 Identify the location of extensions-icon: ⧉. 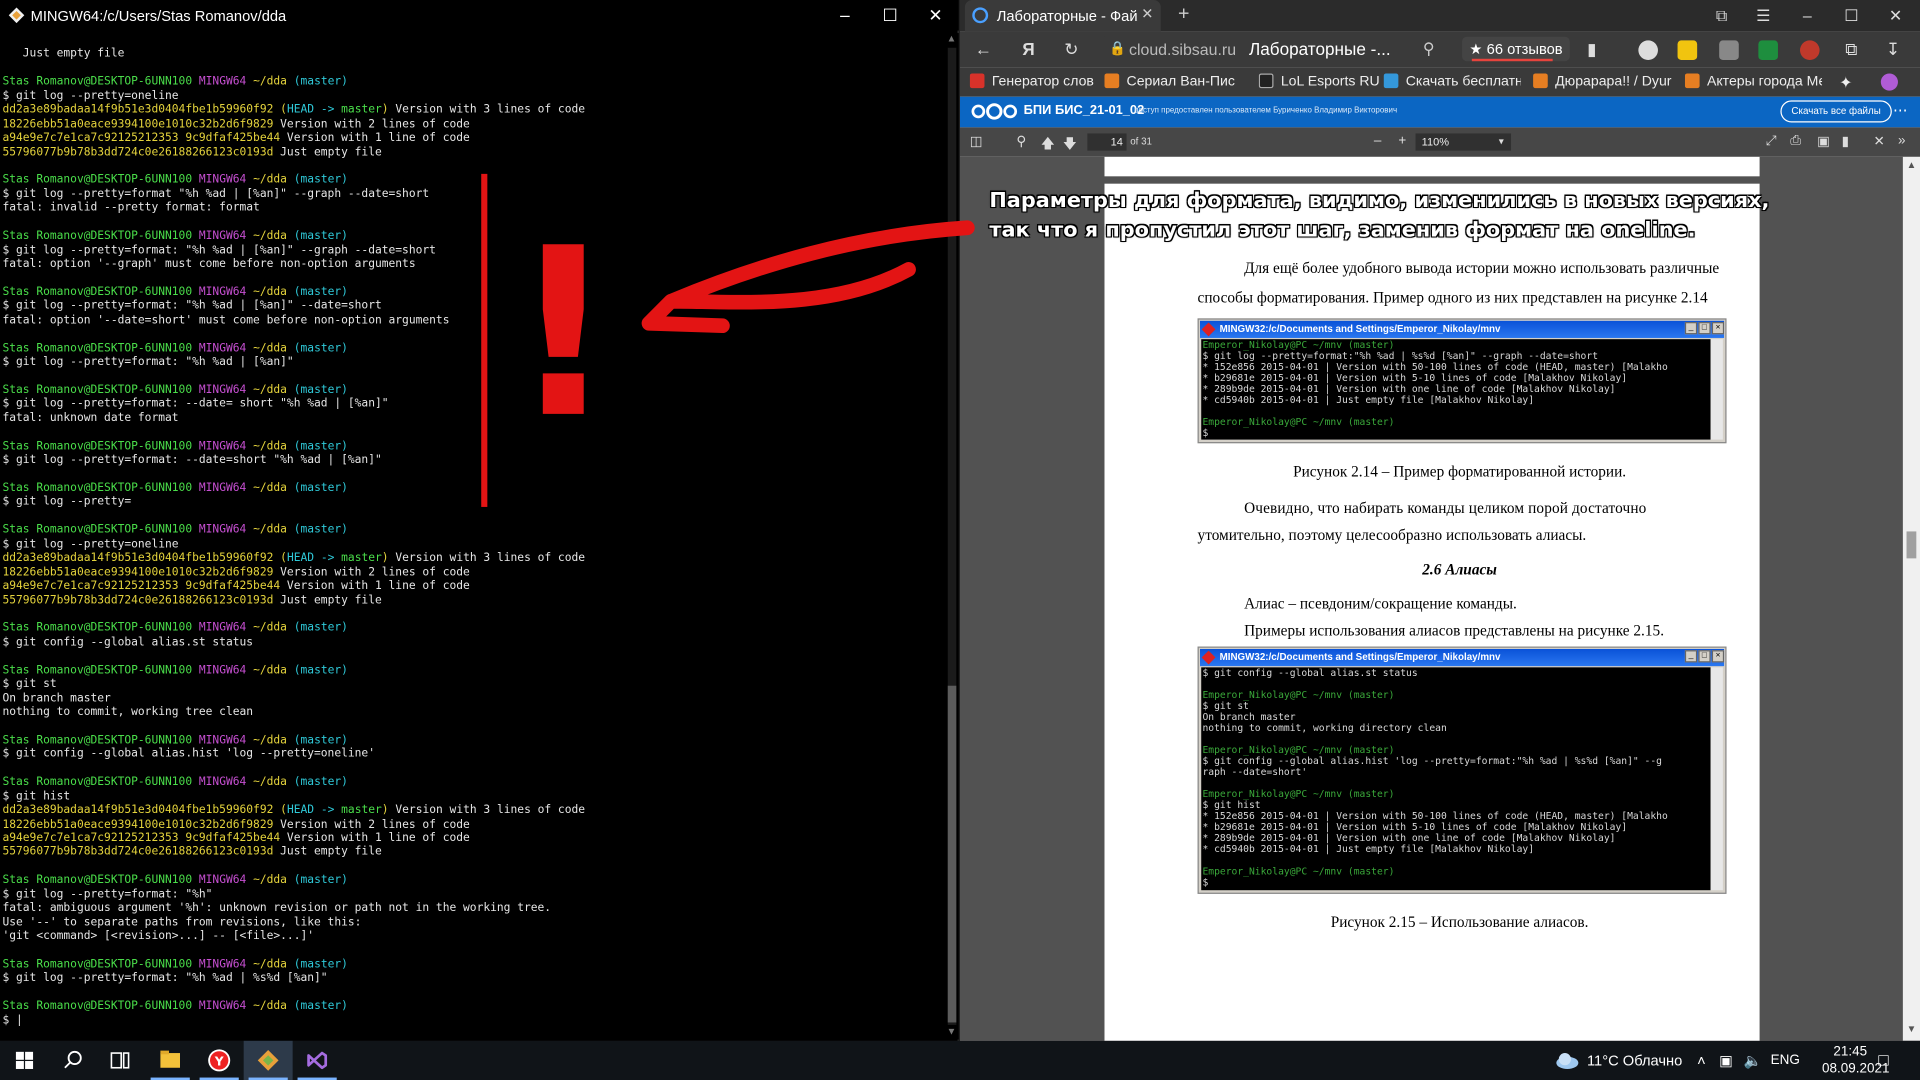
(1851, 49).